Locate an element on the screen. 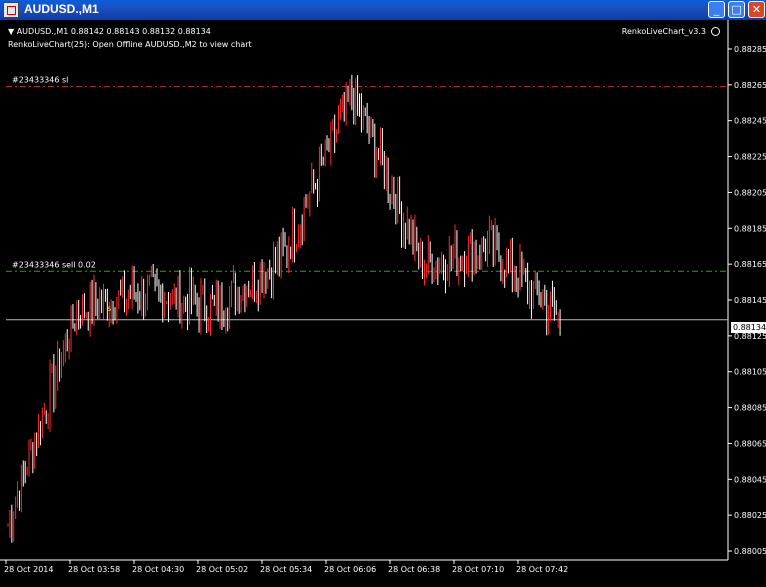  y-tick-label: 0.88225 is located at coordinates (750, 157).